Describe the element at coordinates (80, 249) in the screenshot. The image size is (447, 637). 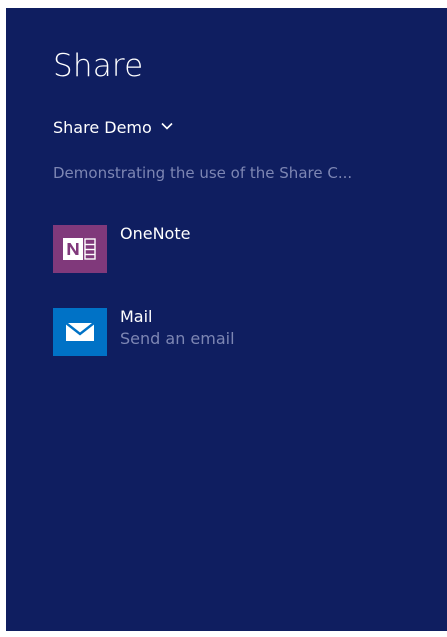
I see `onenote-icon` at that location.